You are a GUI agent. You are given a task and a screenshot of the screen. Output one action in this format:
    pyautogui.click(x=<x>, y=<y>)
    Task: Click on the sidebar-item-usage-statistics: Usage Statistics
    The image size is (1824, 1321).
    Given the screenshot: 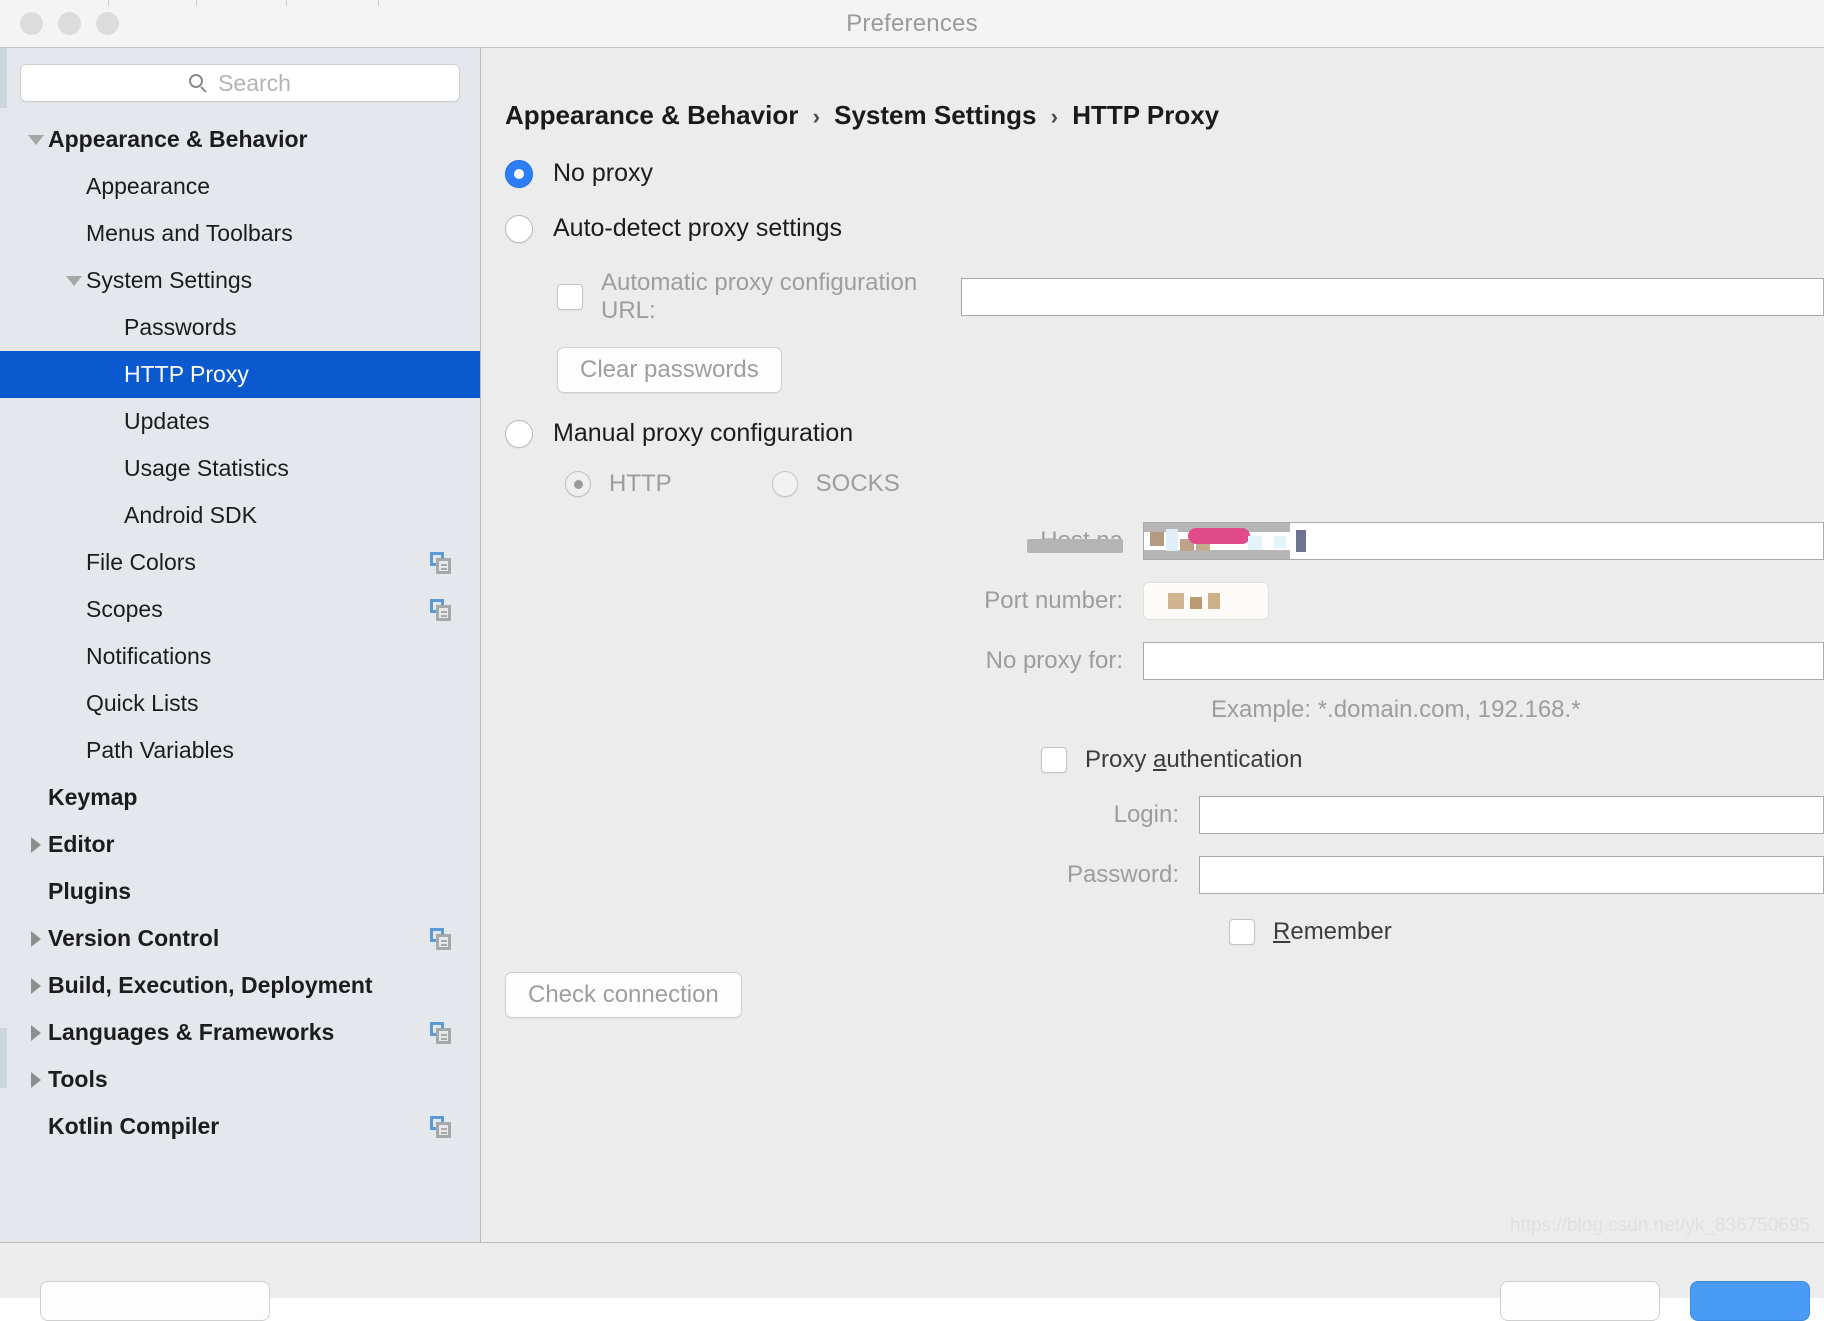 What is the action you would take?
    pyautogui.click(x=240, y=468)
    